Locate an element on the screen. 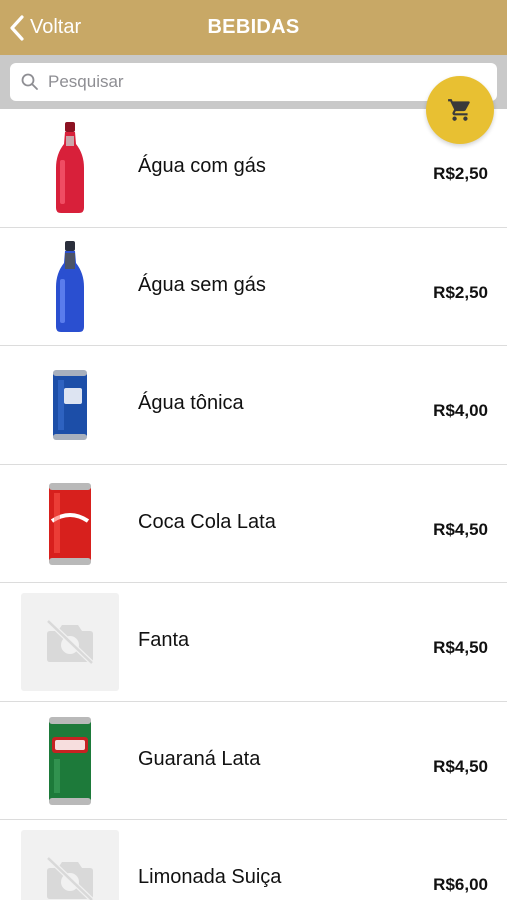 The height and width of the screenshot is (900, 507). product-name: Água com gás is located at coordinates (202, 166).